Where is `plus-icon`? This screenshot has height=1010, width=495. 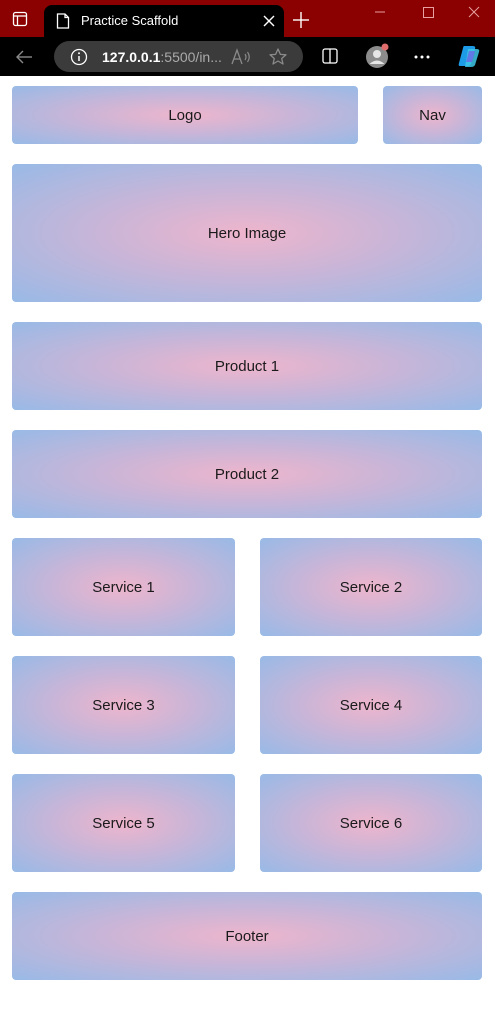
plus-icon is located at coordinates (301, 20).